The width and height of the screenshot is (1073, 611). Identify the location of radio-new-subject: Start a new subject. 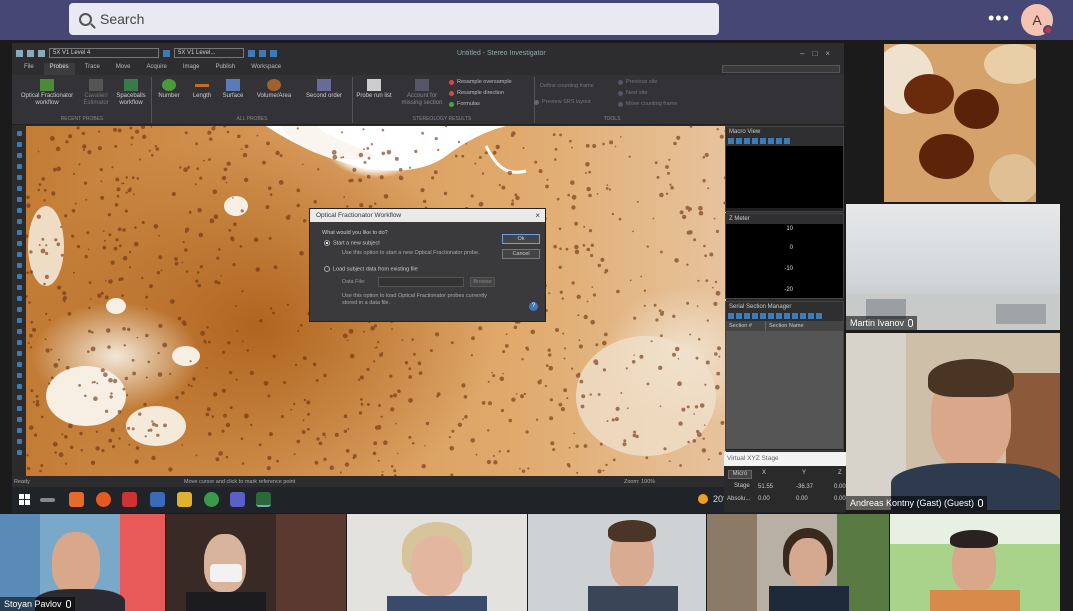
(352, 243).